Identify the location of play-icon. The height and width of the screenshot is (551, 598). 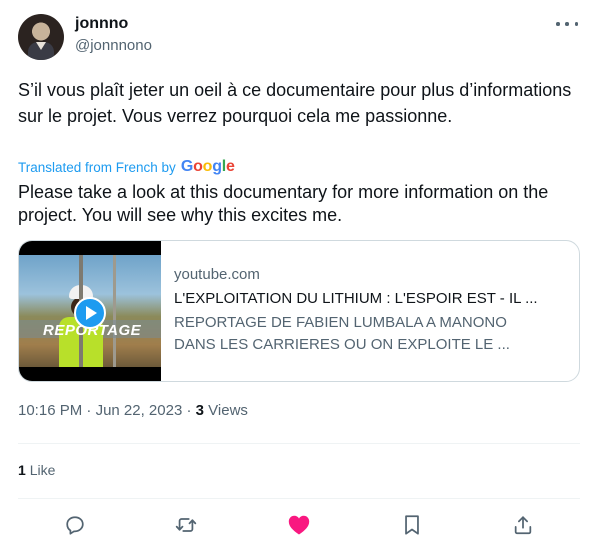
(90, 313).